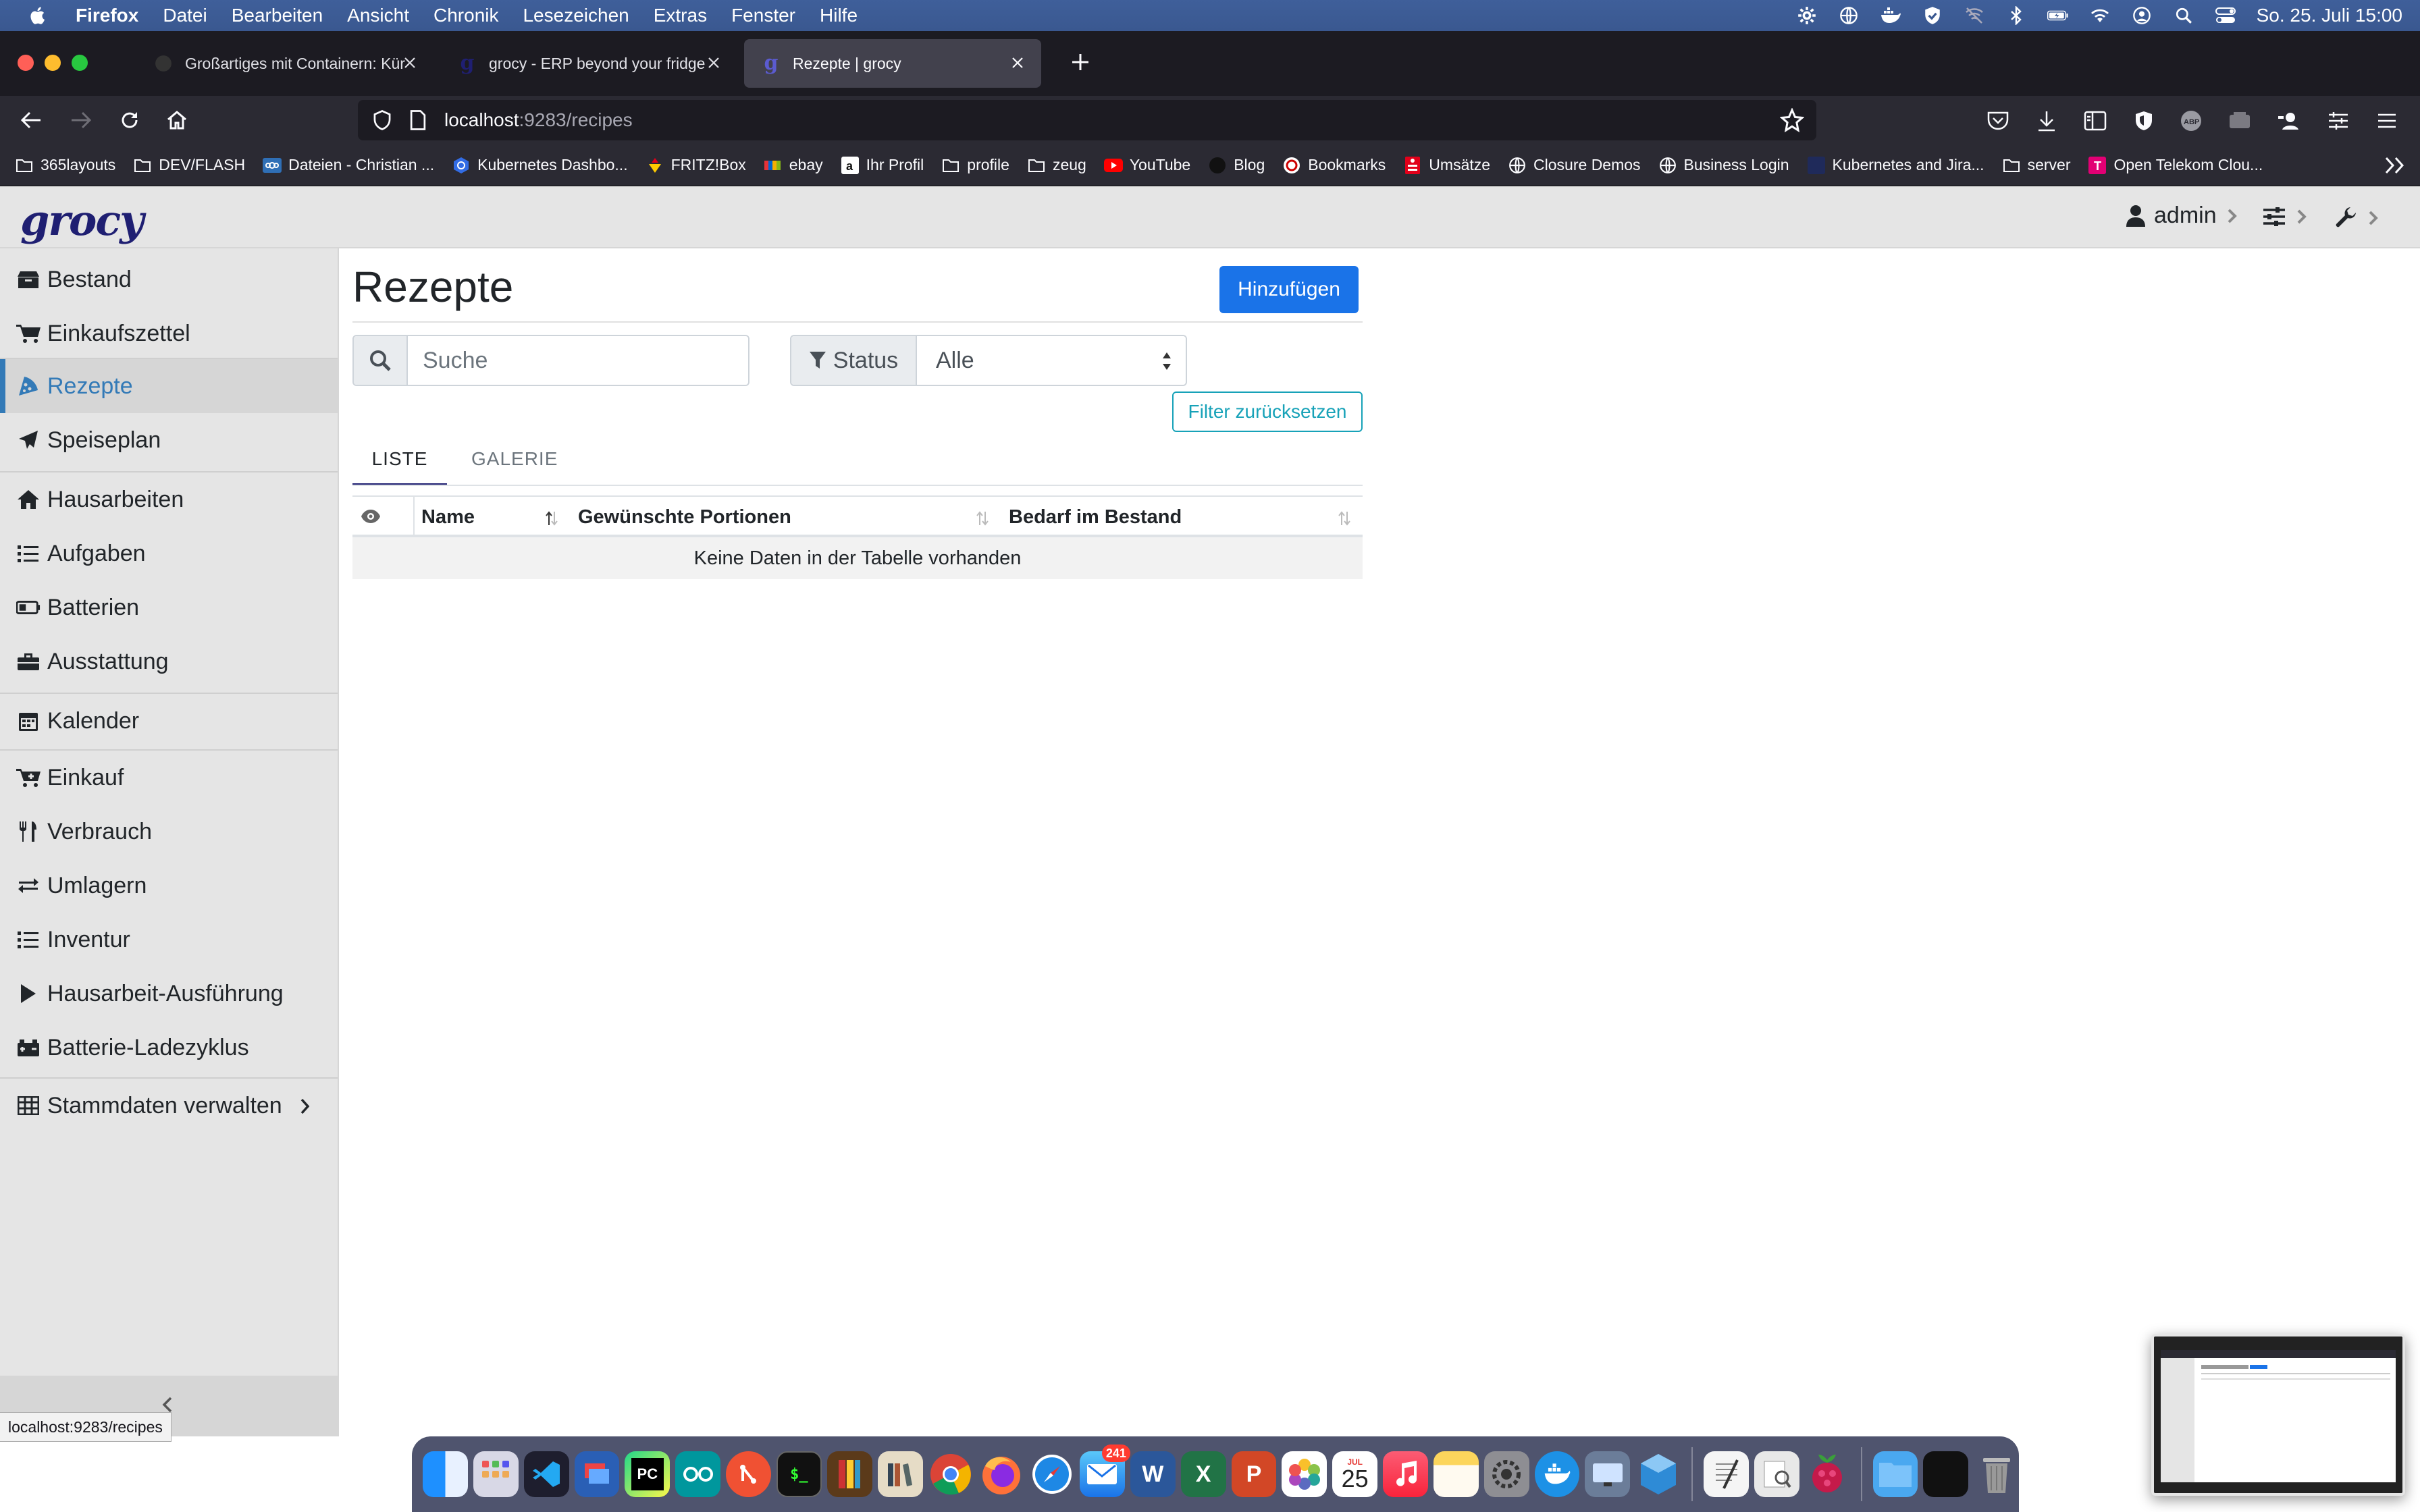 The height and width of the screenshot is (1512, 2420). Describe the element at coordinates (1082, 63) in the screenshot. I see `new-tab-button` at that location.